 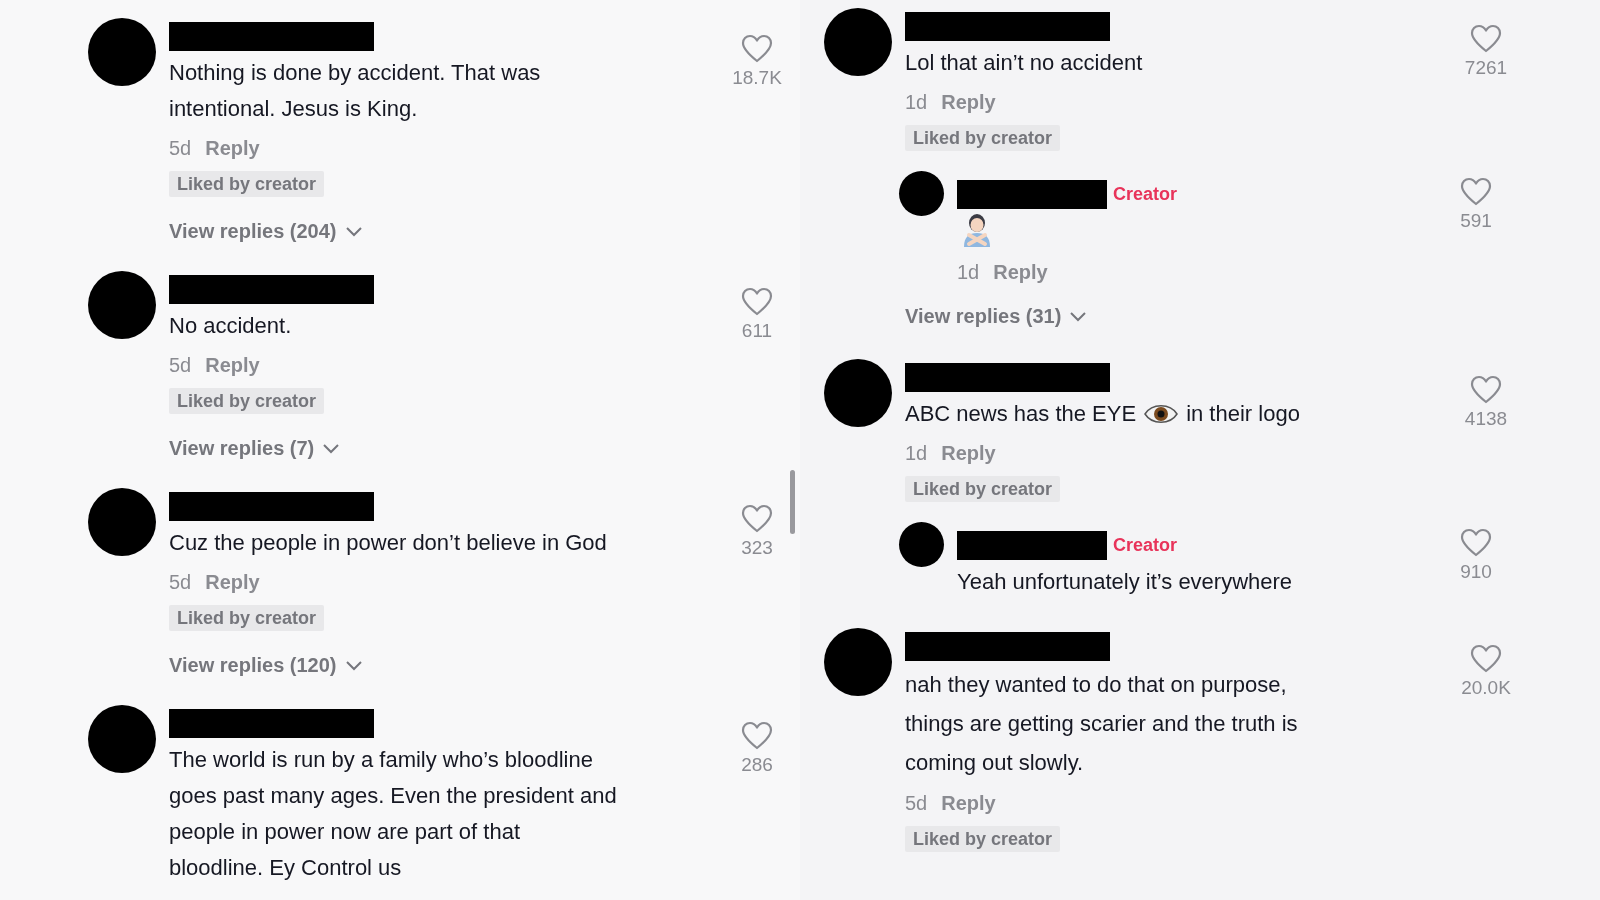 What do you see at coordinates (977, 230) in the screenshot?
I see `person-crossed-arms-icon` at bounding box center [977, 230].